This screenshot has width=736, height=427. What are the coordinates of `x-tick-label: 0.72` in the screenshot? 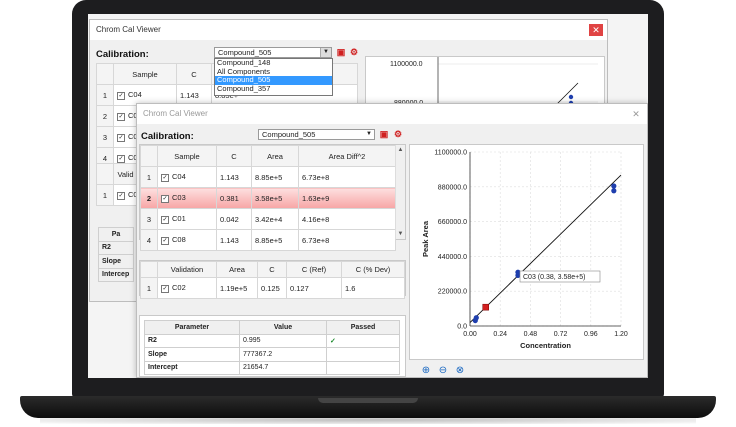 It's located at (561, 334).